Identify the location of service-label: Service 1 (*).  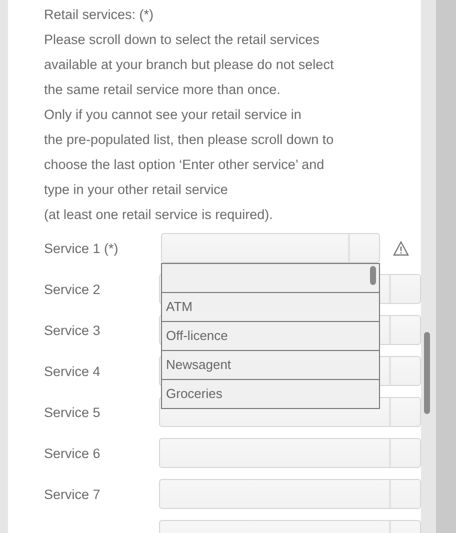
(81, 248).